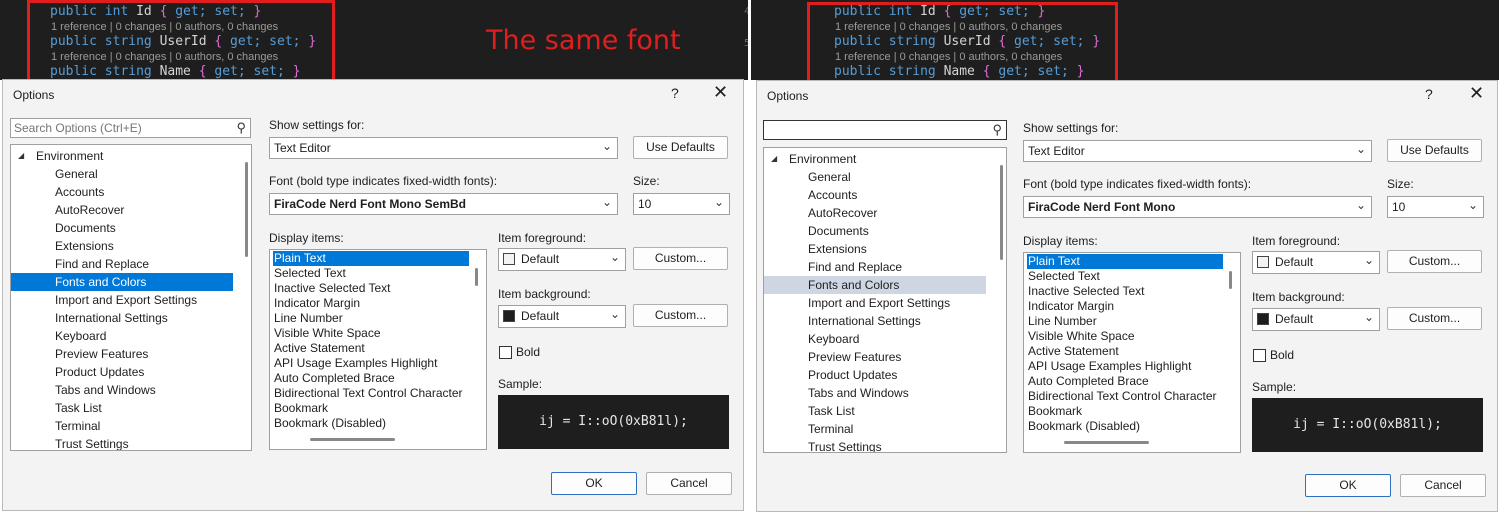  Describe the element at coordinates (1197, 207) in the screenshot. I see `font-dropdown: FiraCode Nerd Font Mono ⌄` at that location.